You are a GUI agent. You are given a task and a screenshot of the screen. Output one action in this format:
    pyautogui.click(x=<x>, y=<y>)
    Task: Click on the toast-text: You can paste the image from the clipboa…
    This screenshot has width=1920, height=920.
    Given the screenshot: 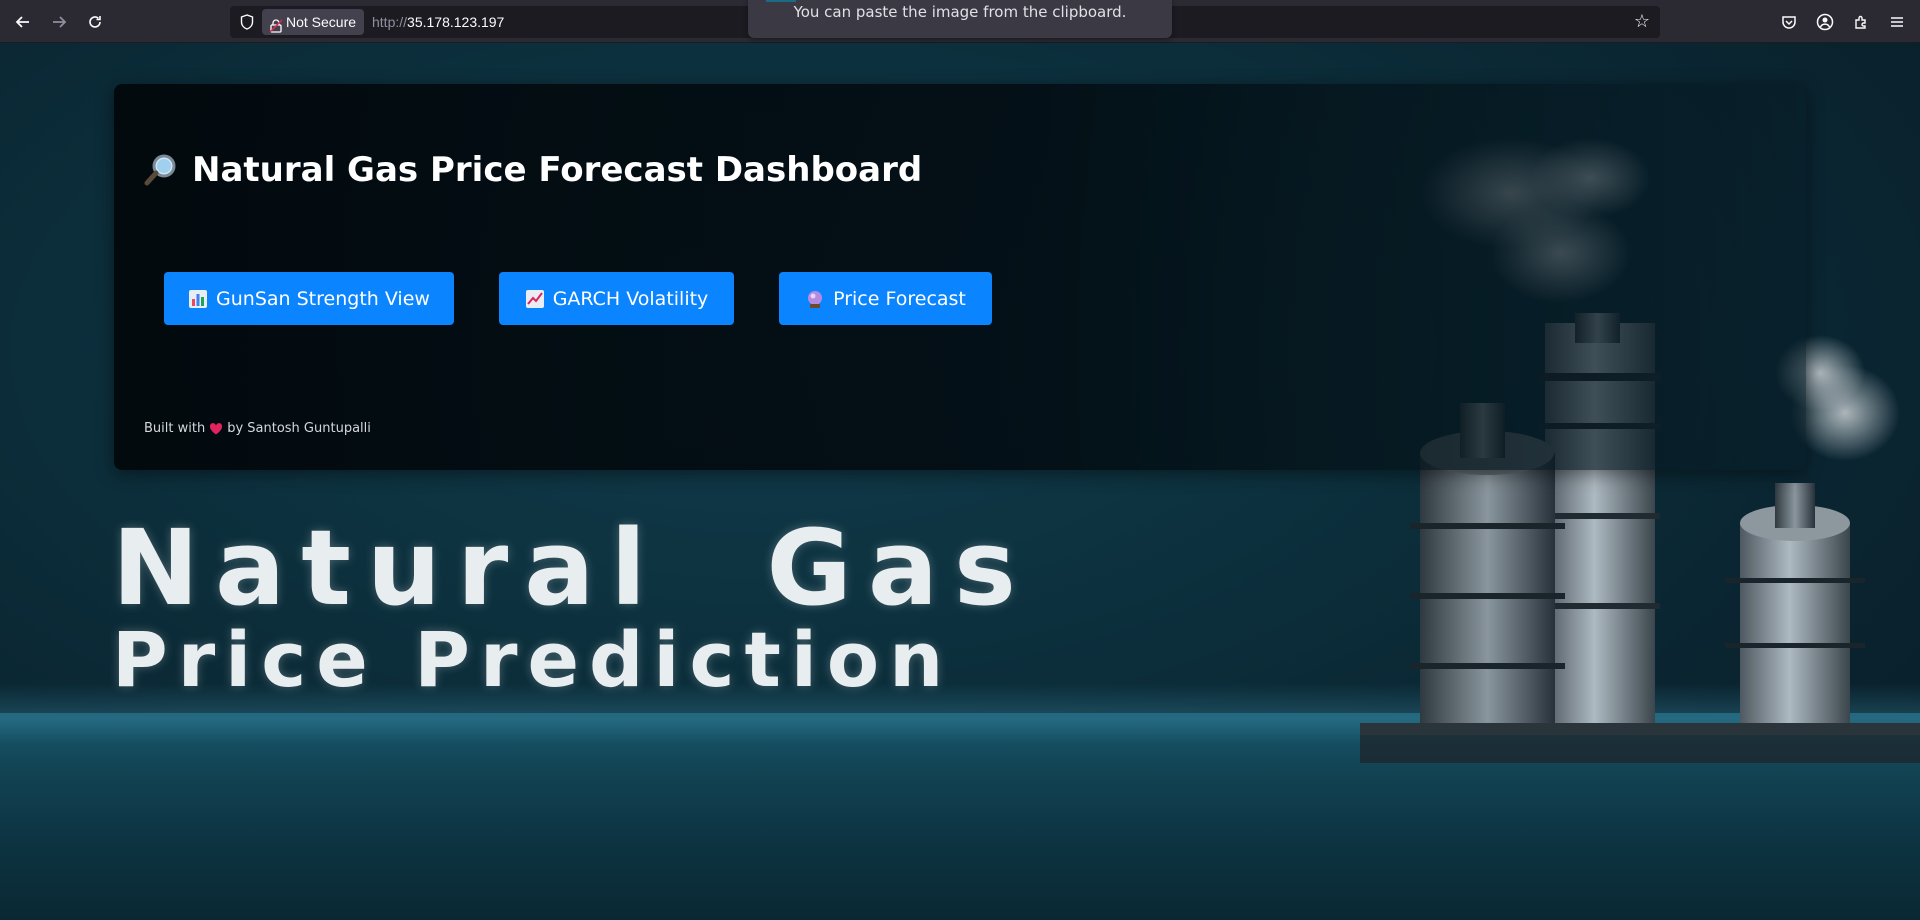 What is the action you would take?
    pyautogui.click(x=960, y=12)
    